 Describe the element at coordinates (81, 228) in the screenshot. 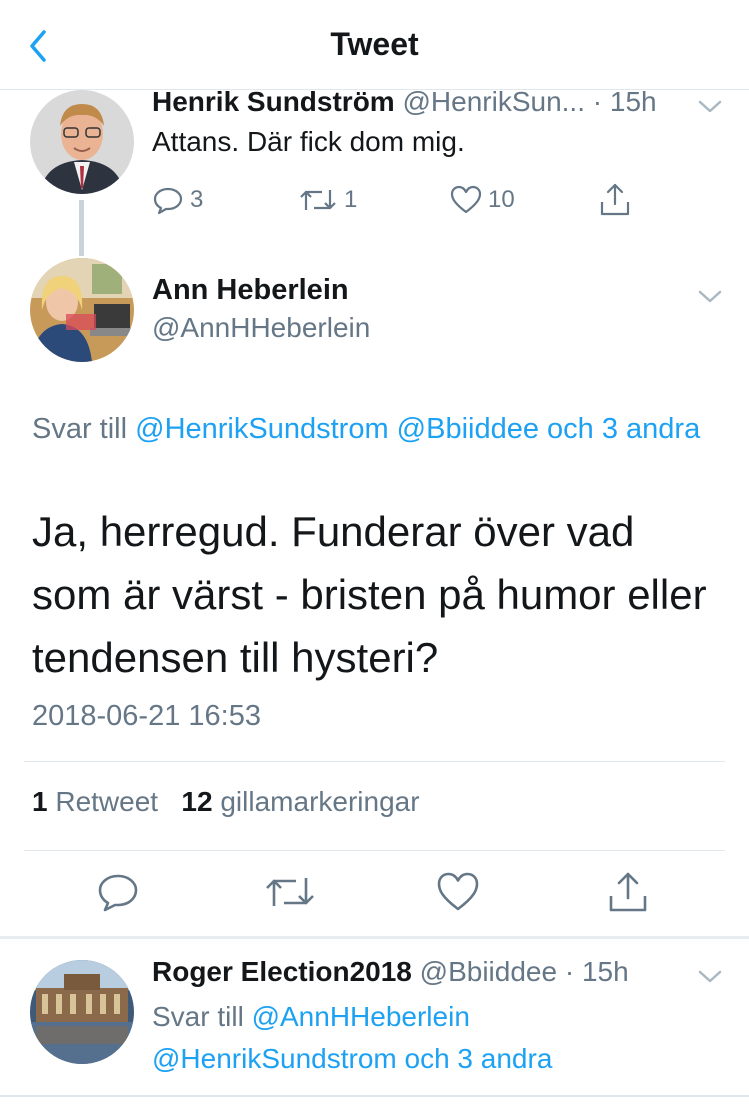

I see `thread-connector` at that location.